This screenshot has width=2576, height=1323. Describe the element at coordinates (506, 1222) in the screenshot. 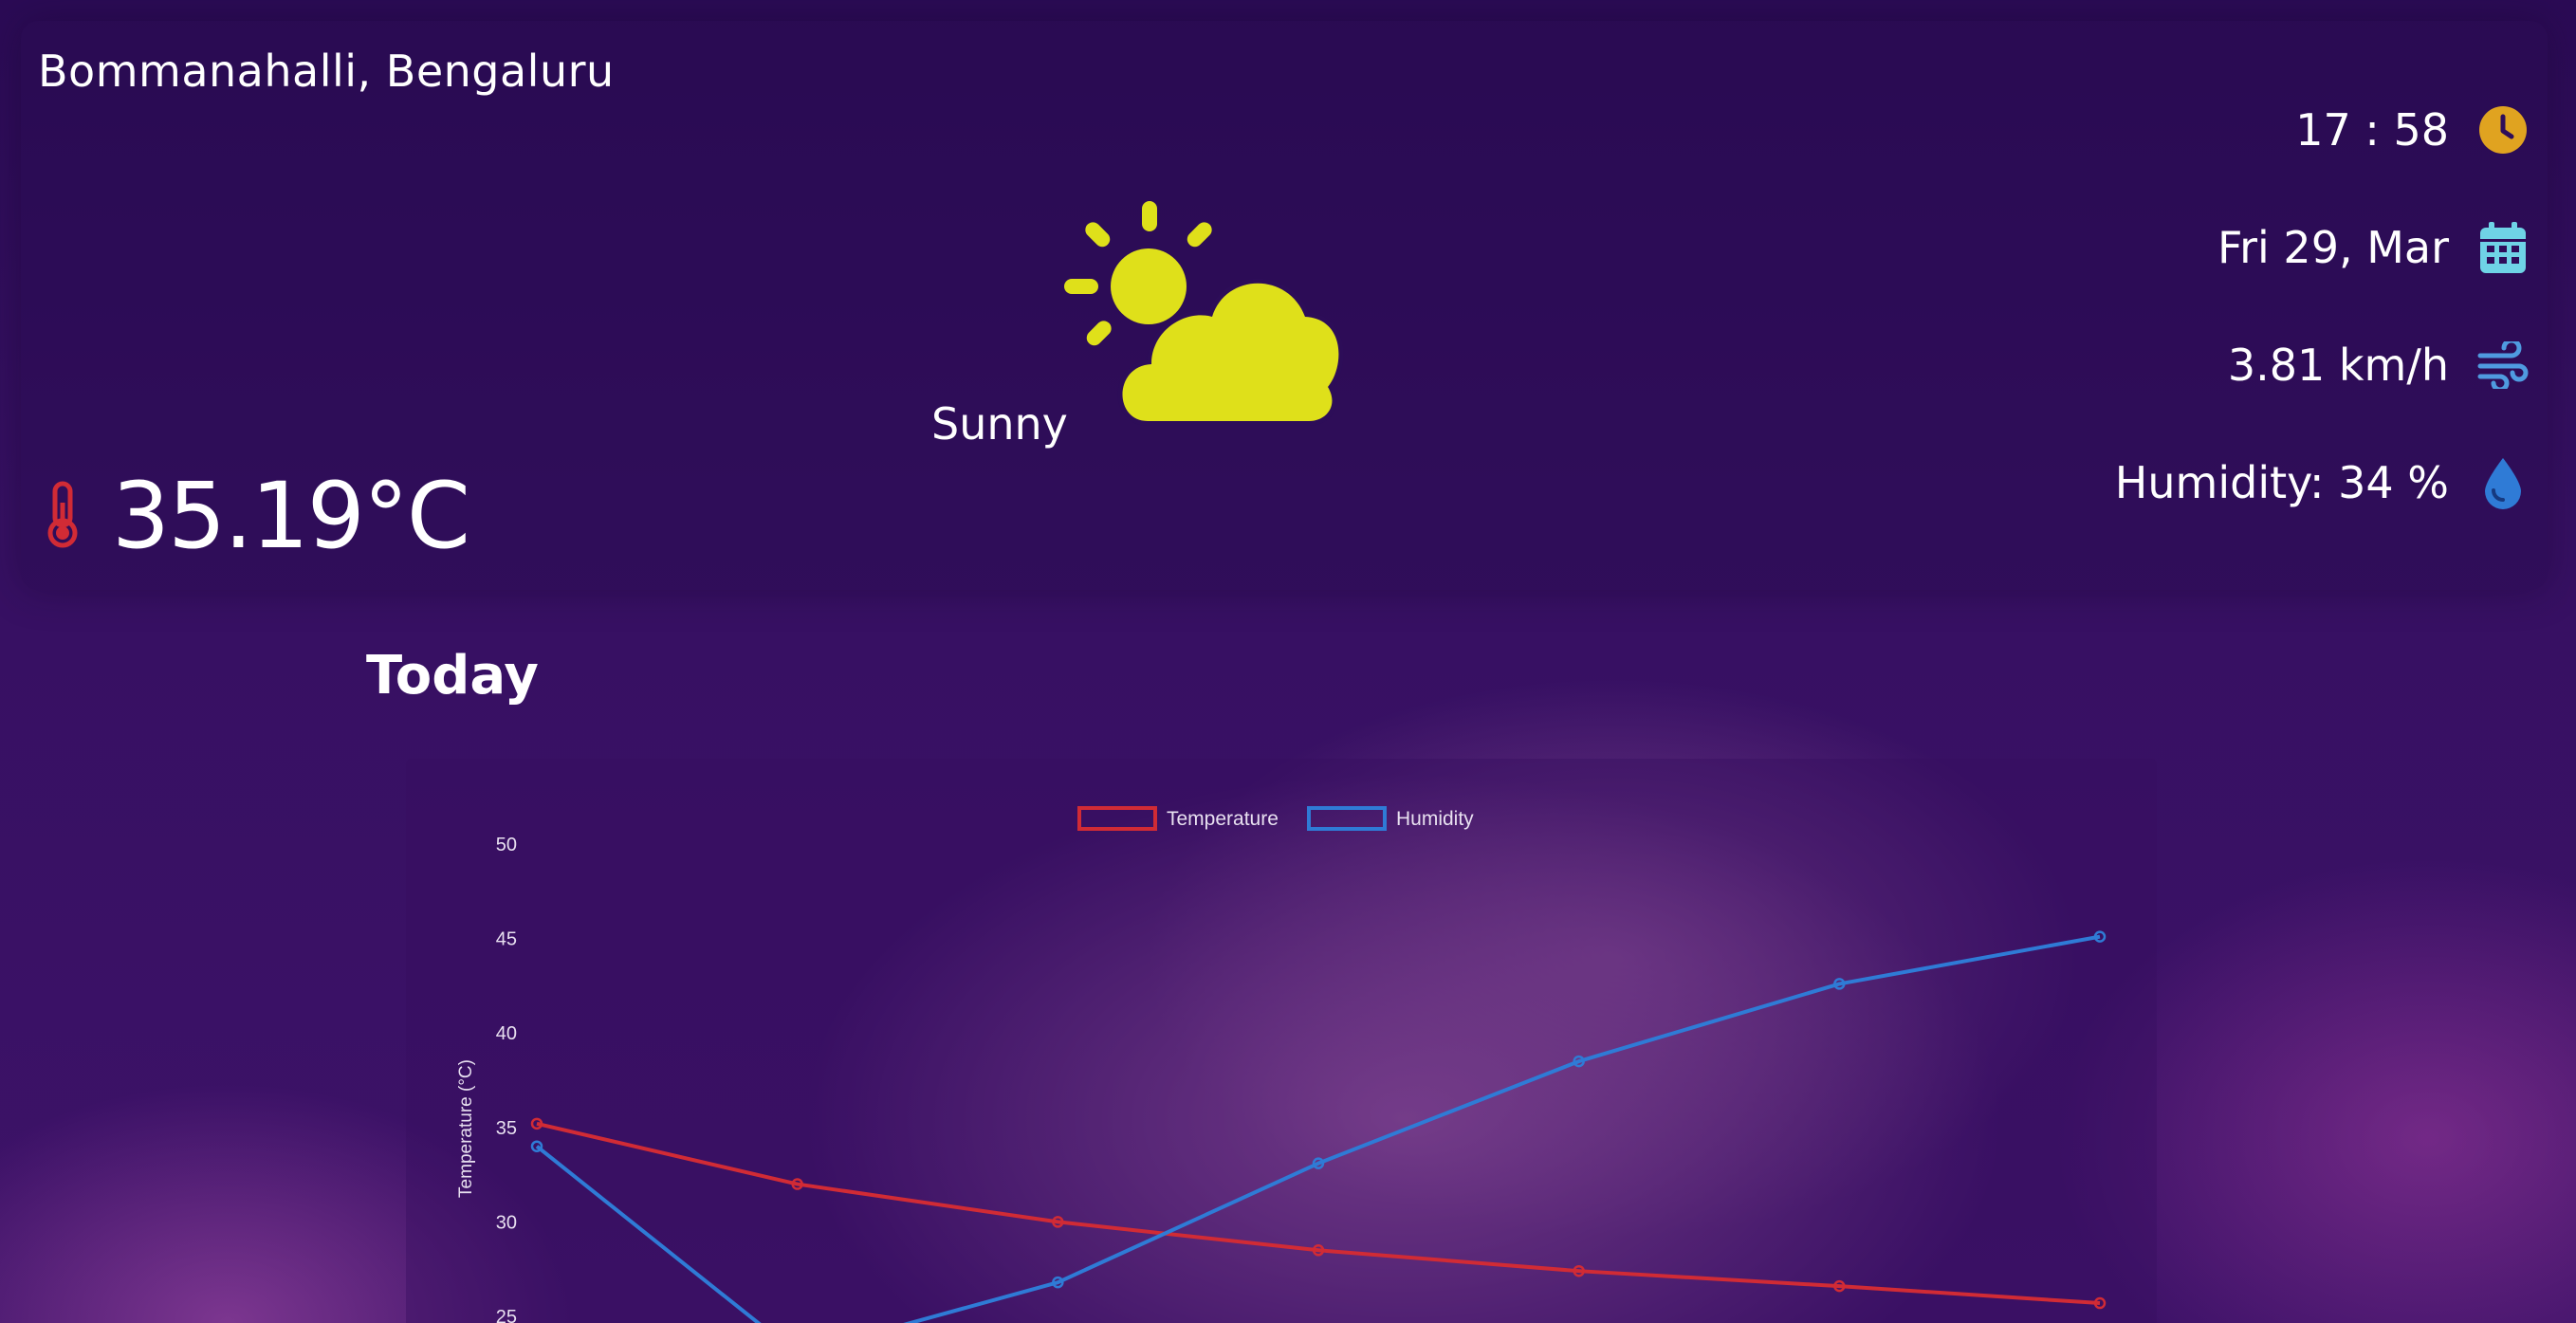

I see `y-tick-label: 30` at that location.